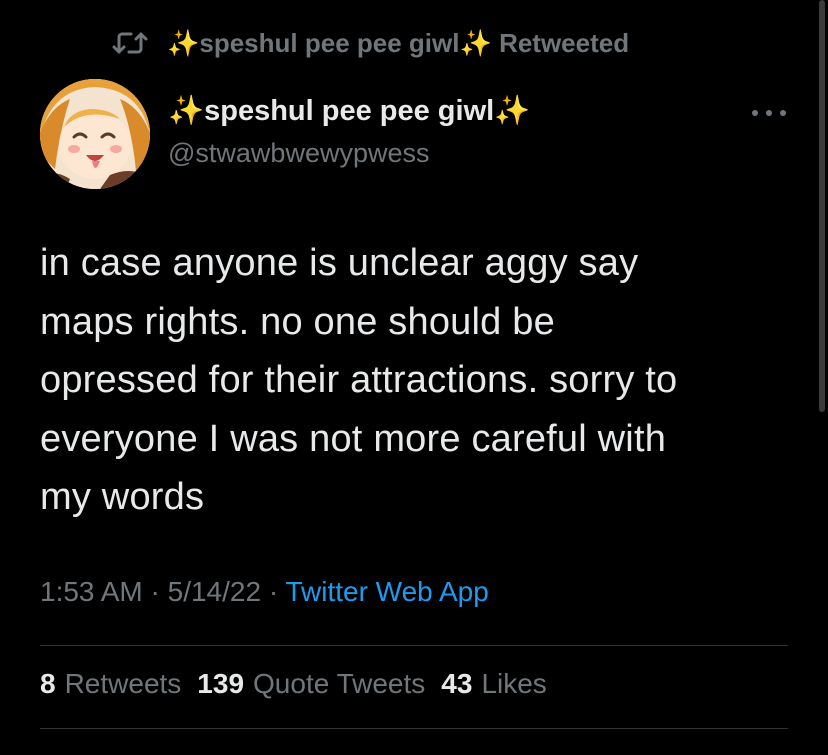 This screenshot has width=828, height=755. I want to click on author-name-text: speshul pee pee giwl, so click(349, 111).